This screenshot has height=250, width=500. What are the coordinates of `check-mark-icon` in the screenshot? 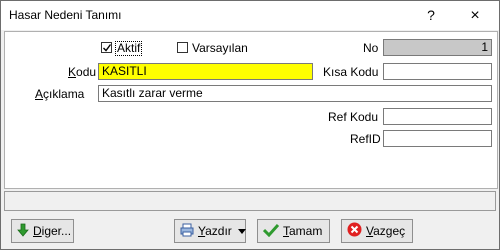 It's located at (107, 48).